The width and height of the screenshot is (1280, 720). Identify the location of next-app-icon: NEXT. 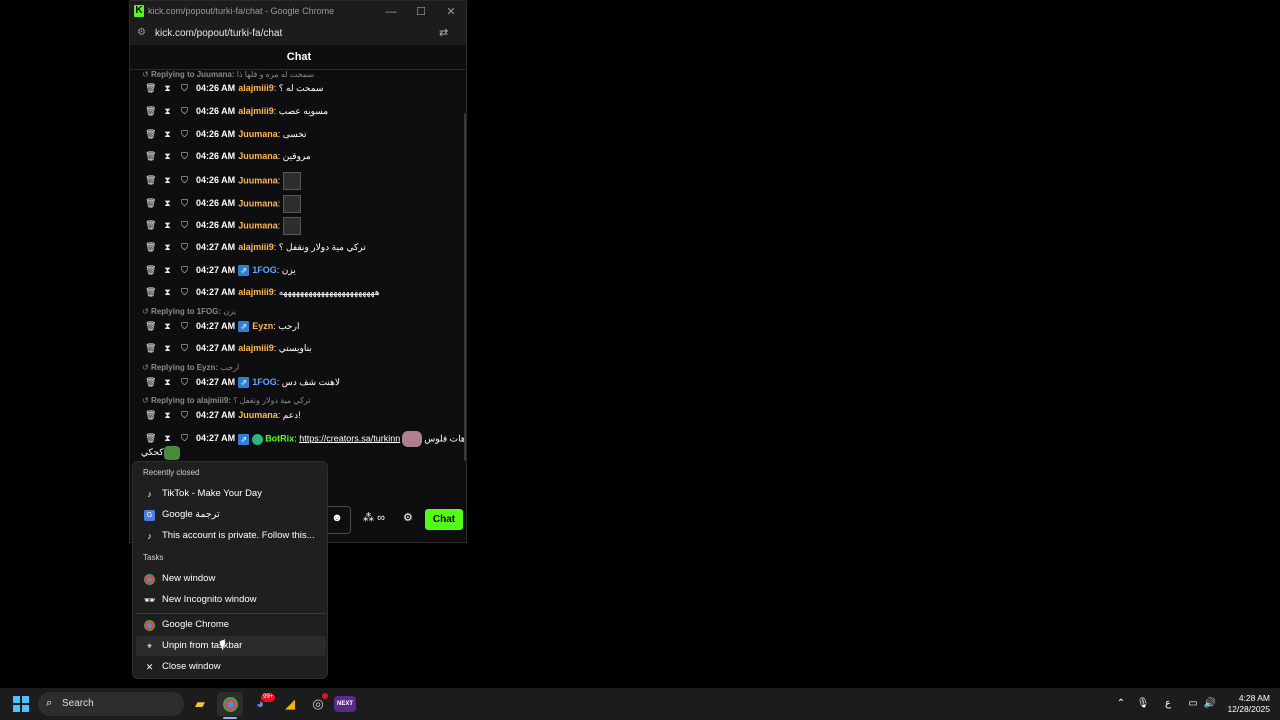
(345, 704).